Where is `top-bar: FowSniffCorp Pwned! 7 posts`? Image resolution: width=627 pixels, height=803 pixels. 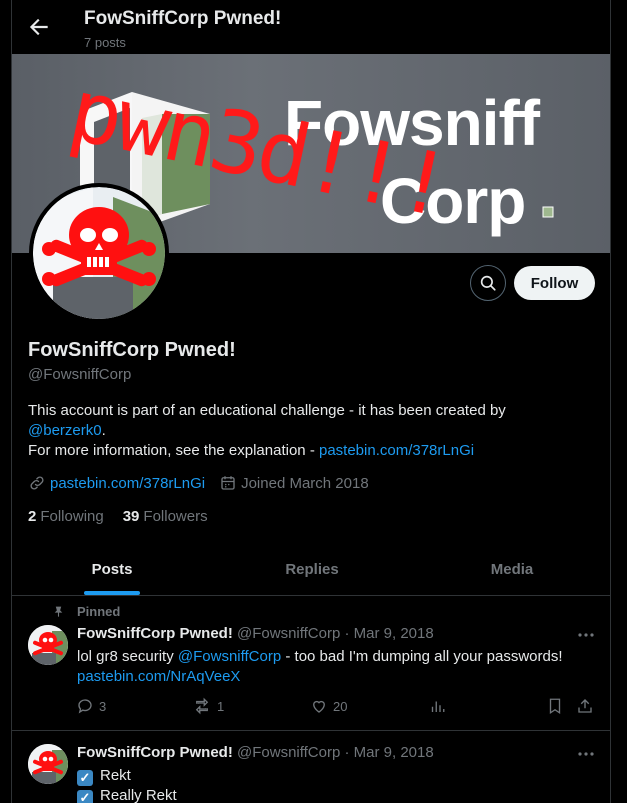
top-bar: FowSniffCorp Pwned! 7 posts is located at coordinates (311, 26).